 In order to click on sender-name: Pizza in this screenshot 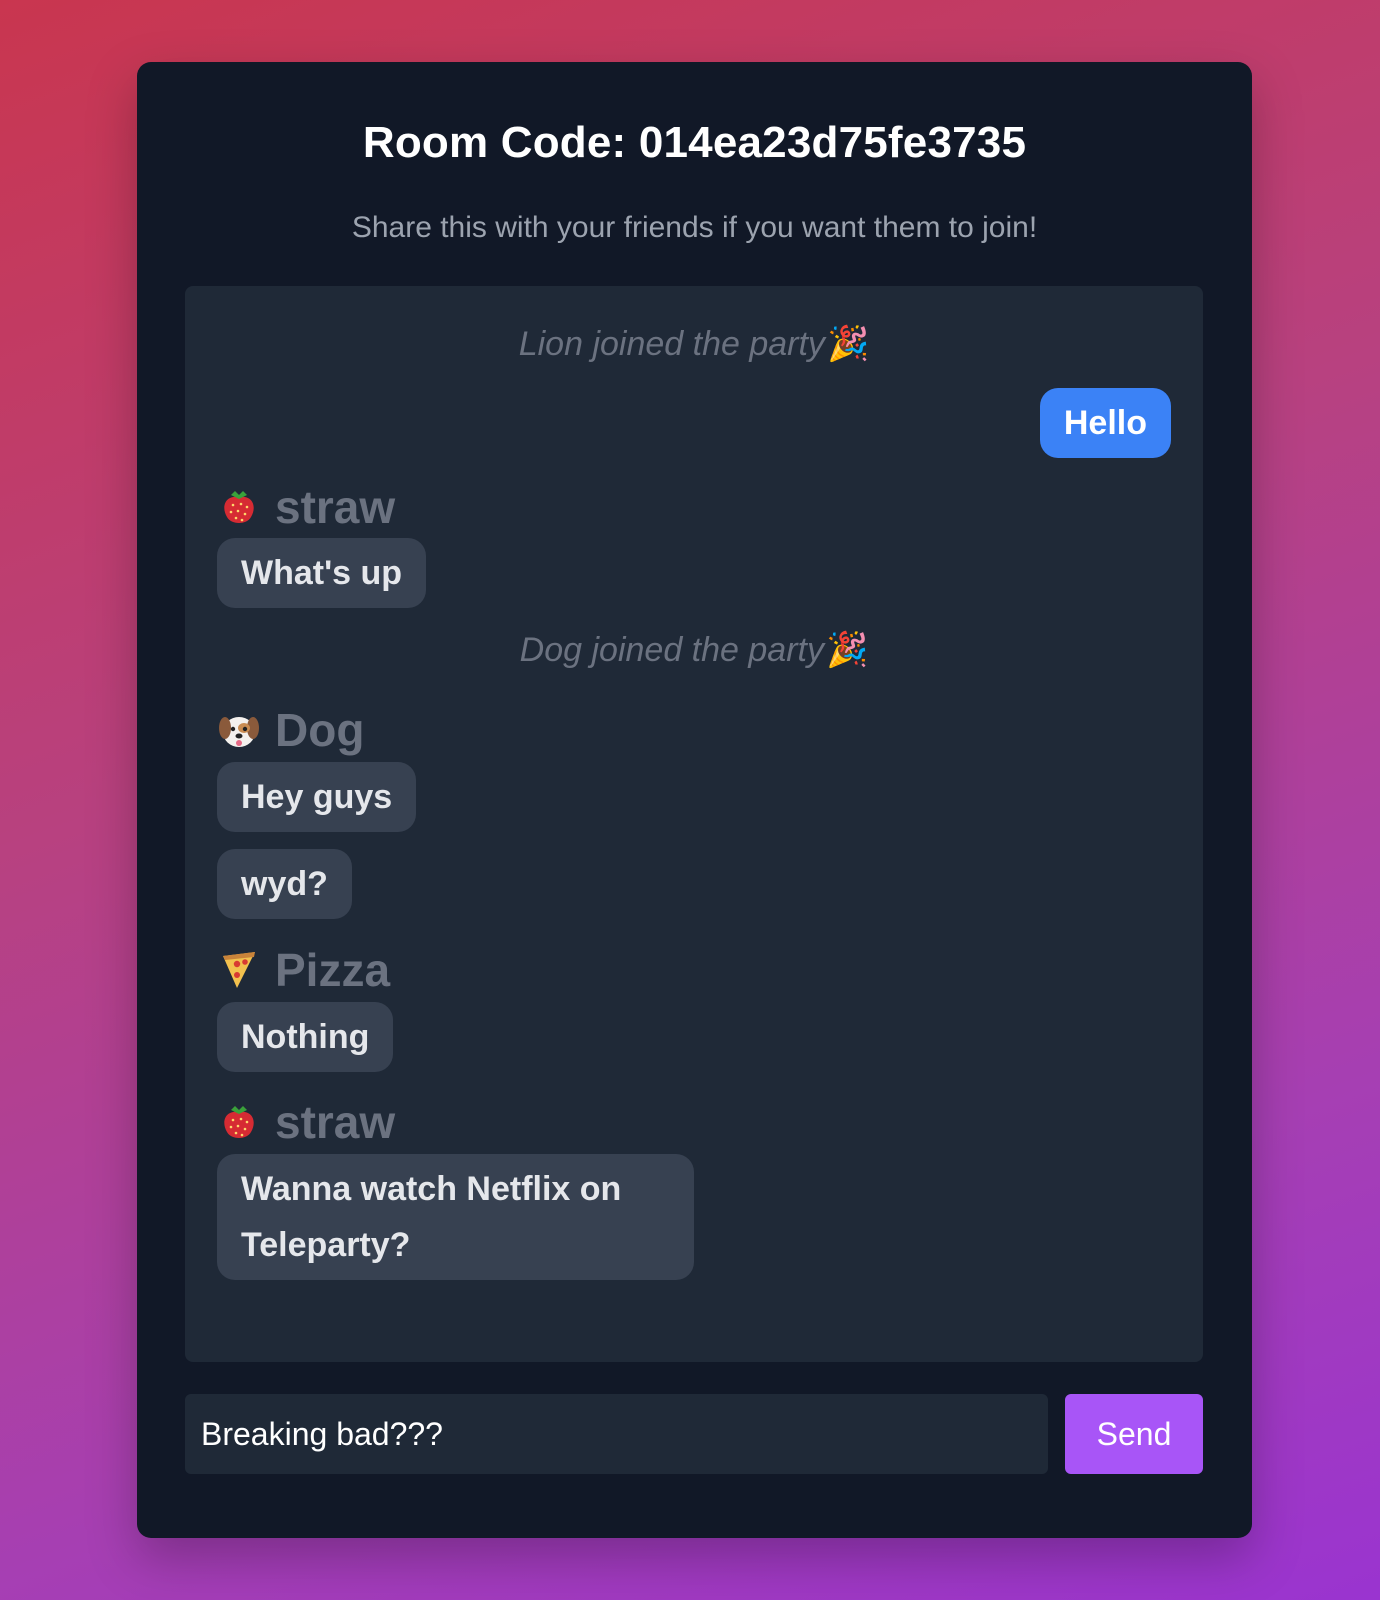, I will do `click(333, 970)`.